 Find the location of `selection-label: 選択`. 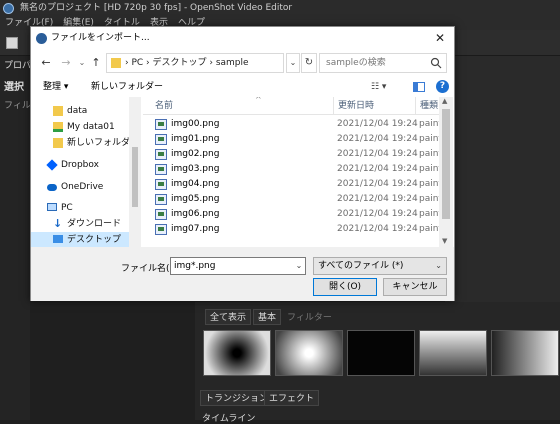

selection-label: 選択 is located at coordinates (14, 87).